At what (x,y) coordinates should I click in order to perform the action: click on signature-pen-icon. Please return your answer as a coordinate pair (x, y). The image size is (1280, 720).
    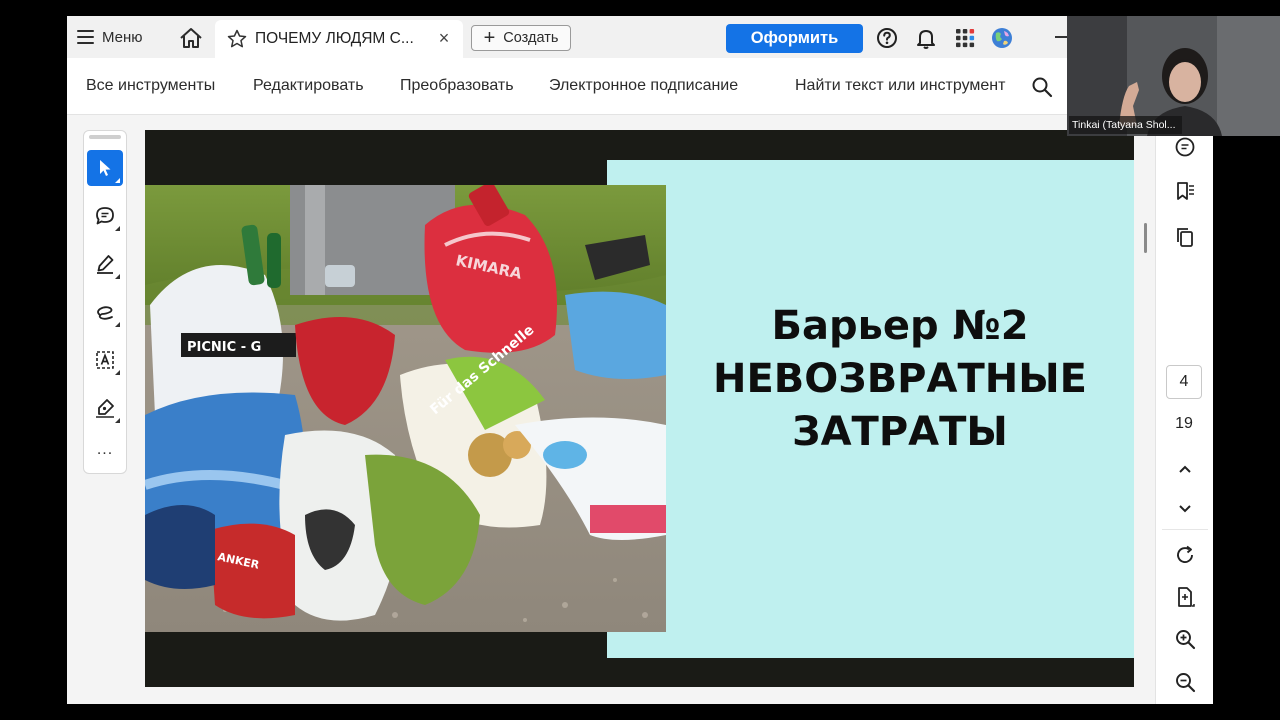
    Looking at the image, I should click on (105, 408).